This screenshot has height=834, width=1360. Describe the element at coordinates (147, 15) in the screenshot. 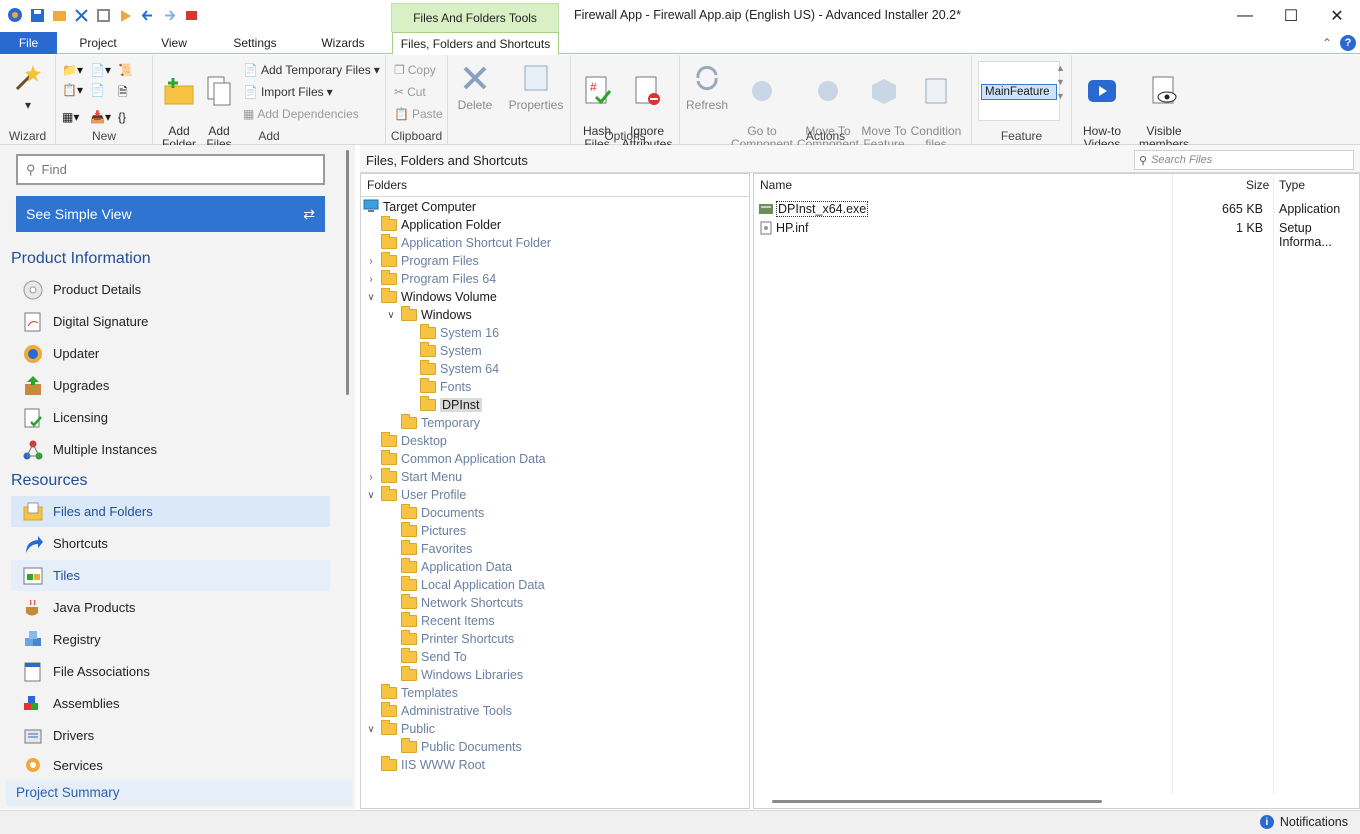

I see `back-arrow-icon` at that location.